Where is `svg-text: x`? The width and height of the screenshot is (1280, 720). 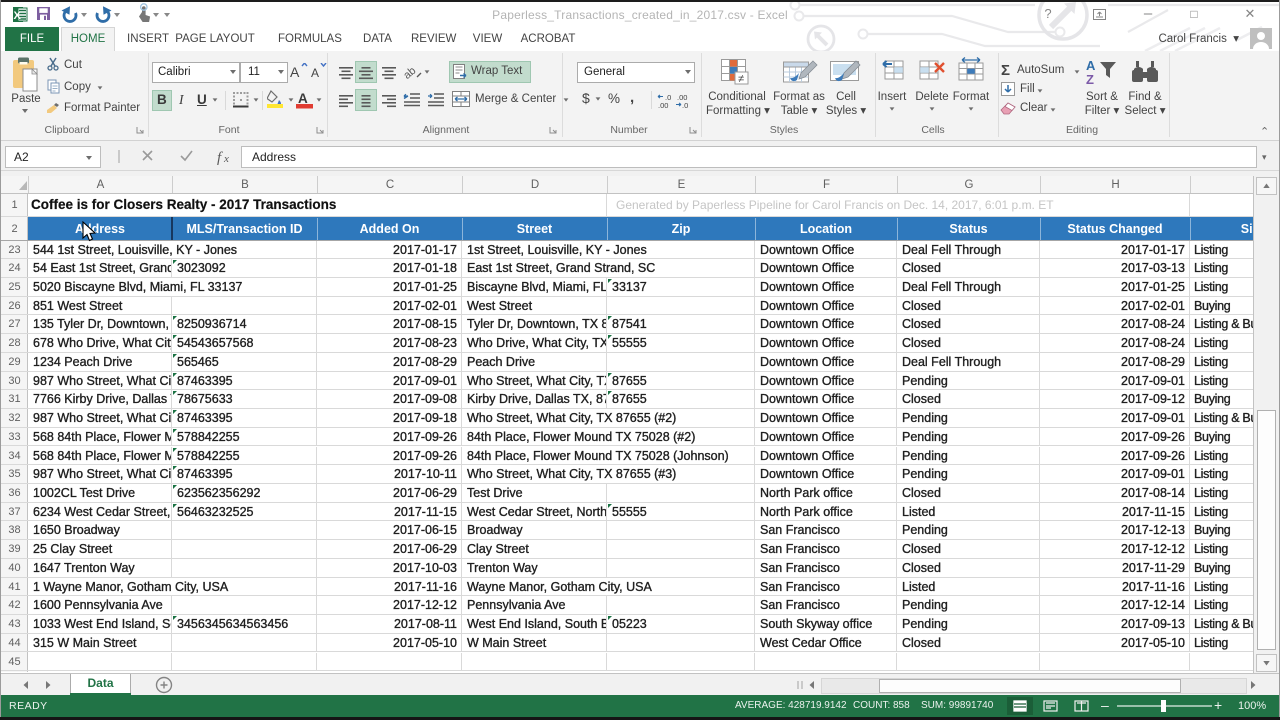 svg-text: x is located at coordinates (226, 159).